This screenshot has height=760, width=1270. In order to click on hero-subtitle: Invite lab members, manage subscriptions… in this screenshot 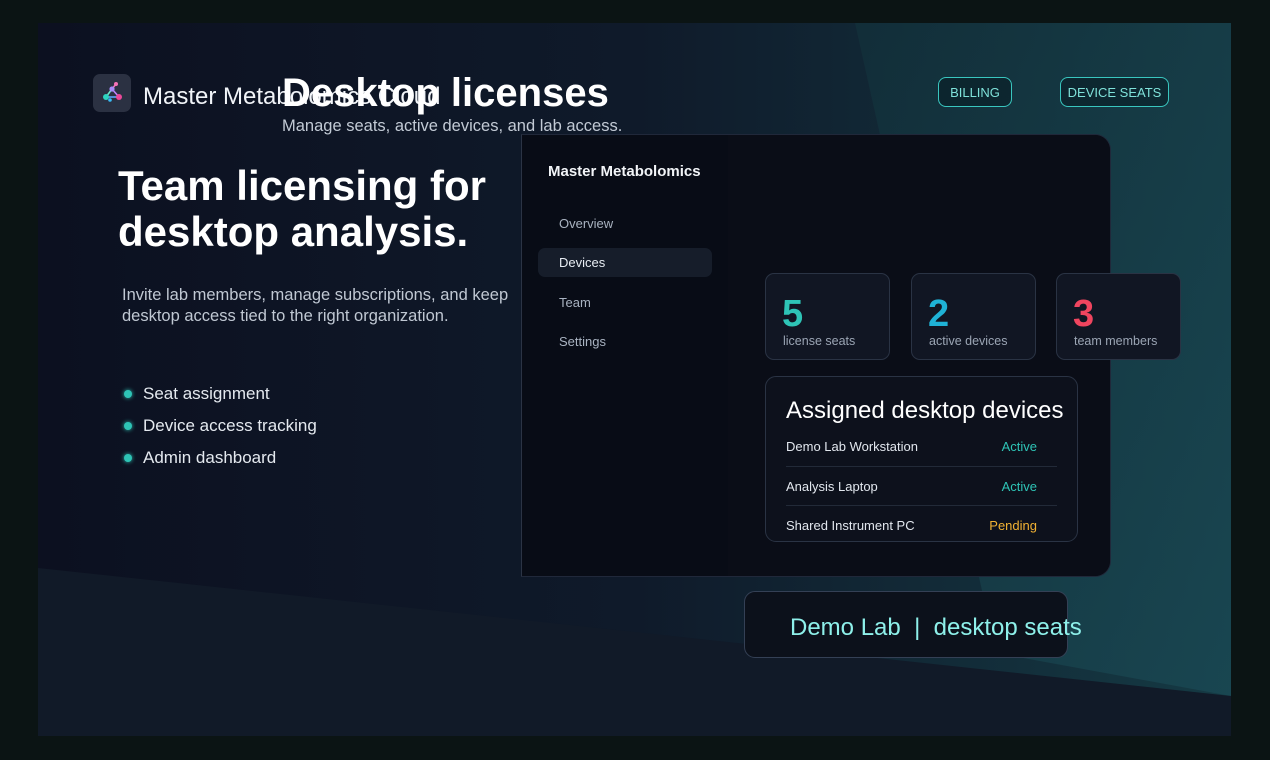, I will do `click(315, 305)`.